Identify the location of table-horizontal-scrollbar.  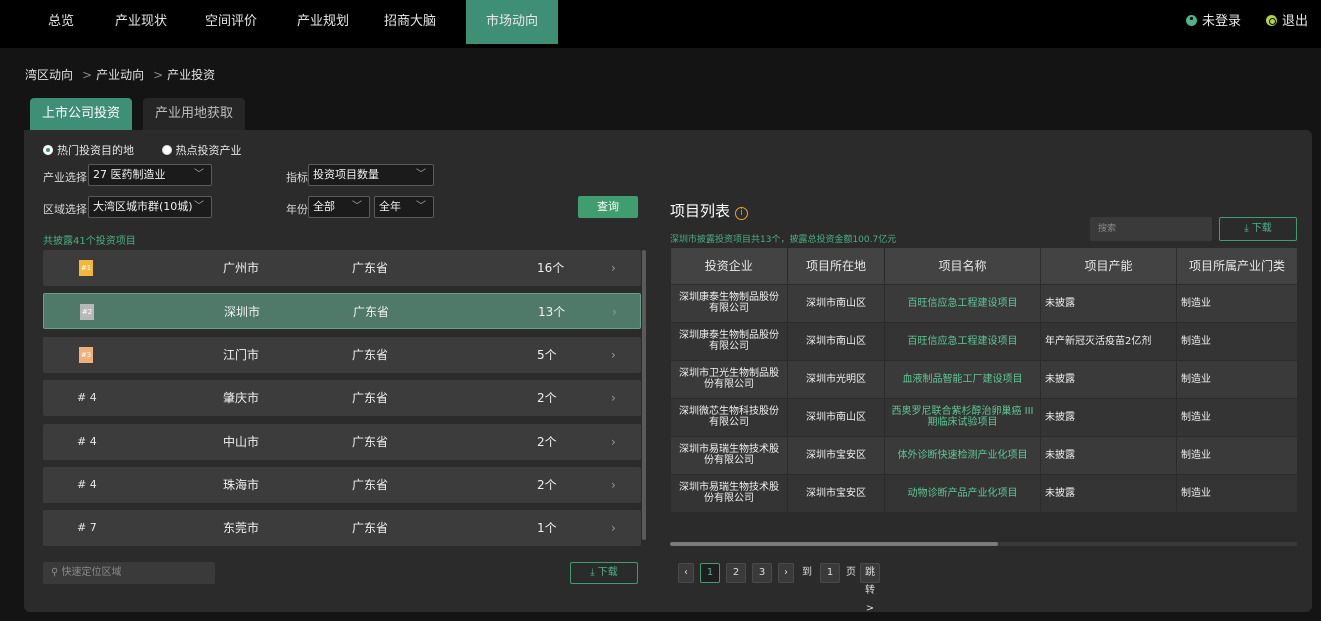
(983, 544).